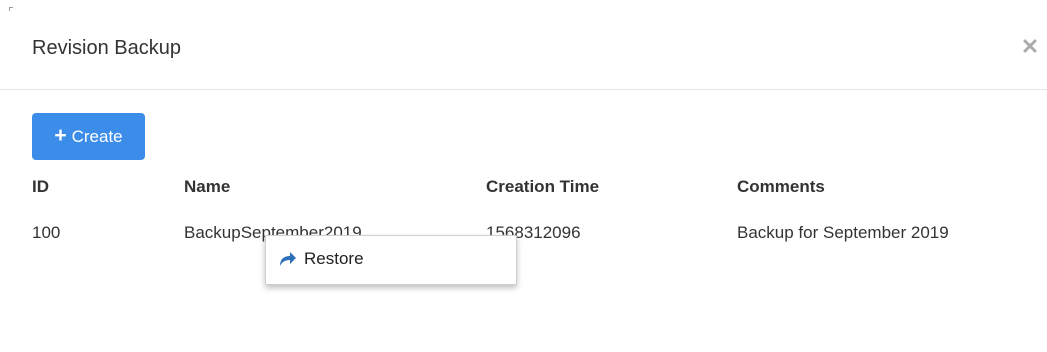  Describe the element at coordinates (543, 186) in the screenshot. I see `column-header-creation-time: Creation Time` at that location.